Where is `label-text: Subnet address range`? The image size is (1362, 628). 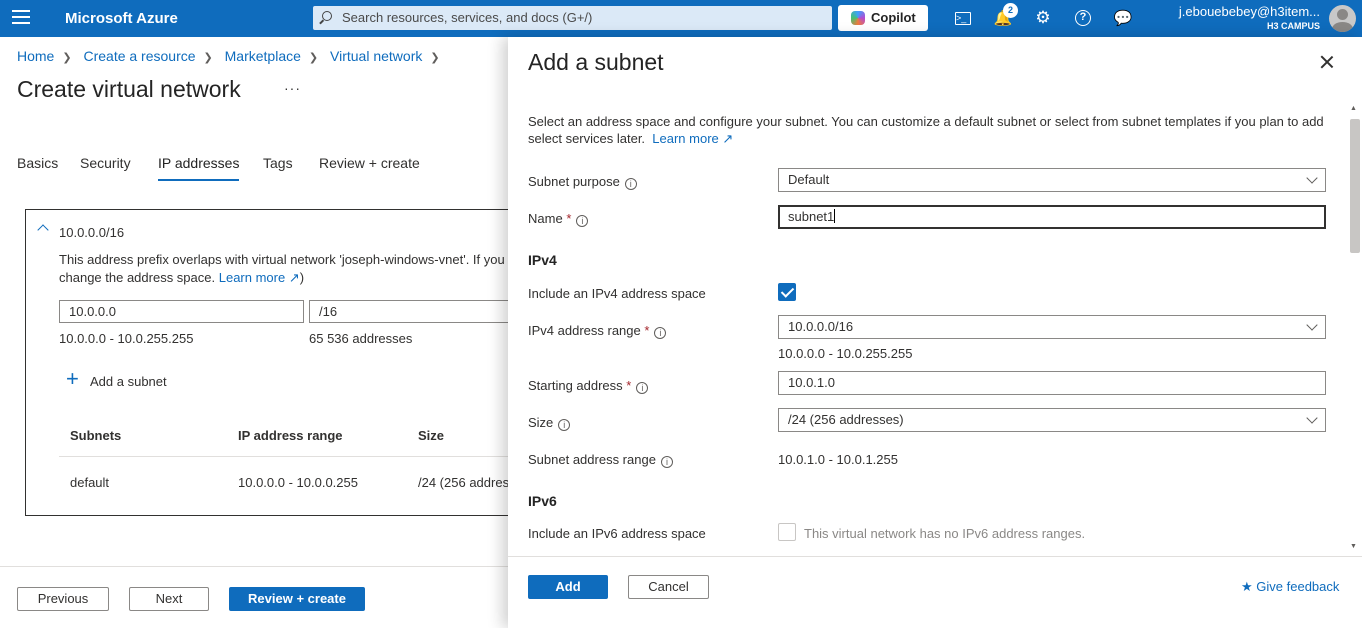
label-text: Subnet address range is located at coordinates (592, 459).